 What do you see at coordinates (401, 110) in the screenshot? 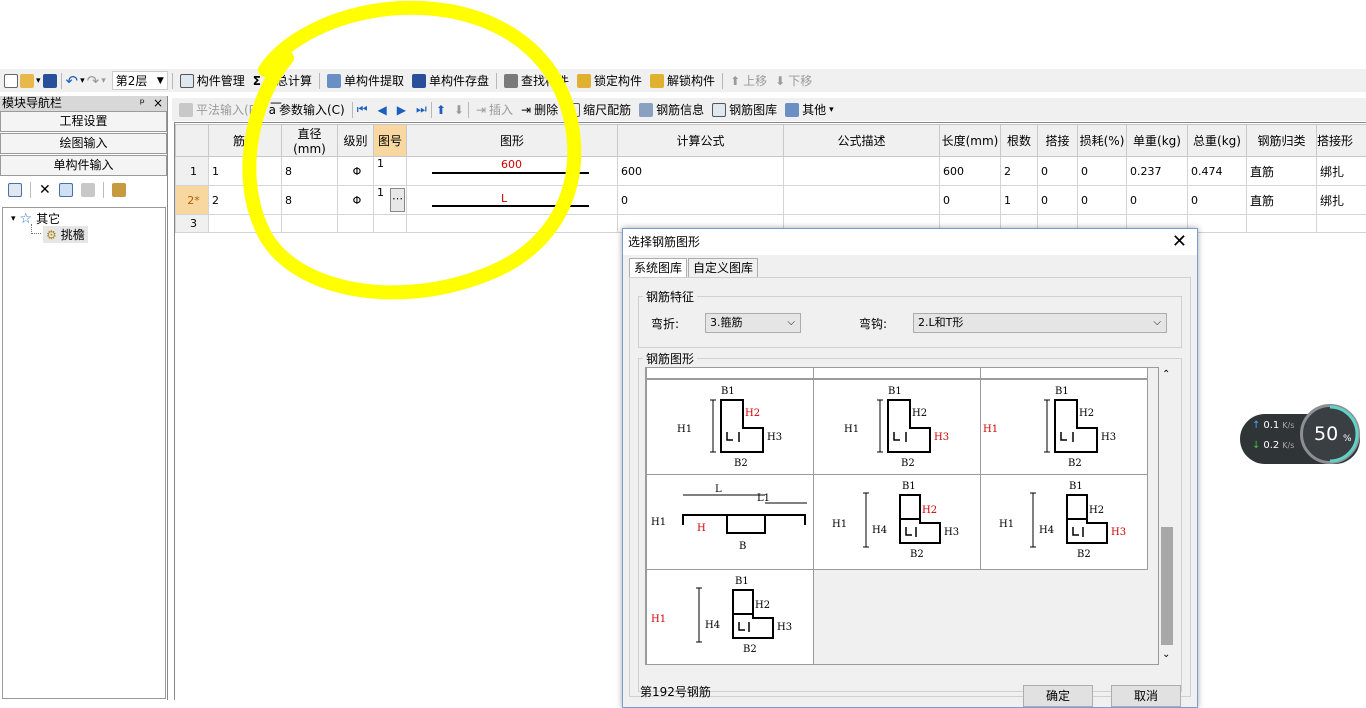
I see `next-record-icon: ▶` at bounding box center [401, 110].